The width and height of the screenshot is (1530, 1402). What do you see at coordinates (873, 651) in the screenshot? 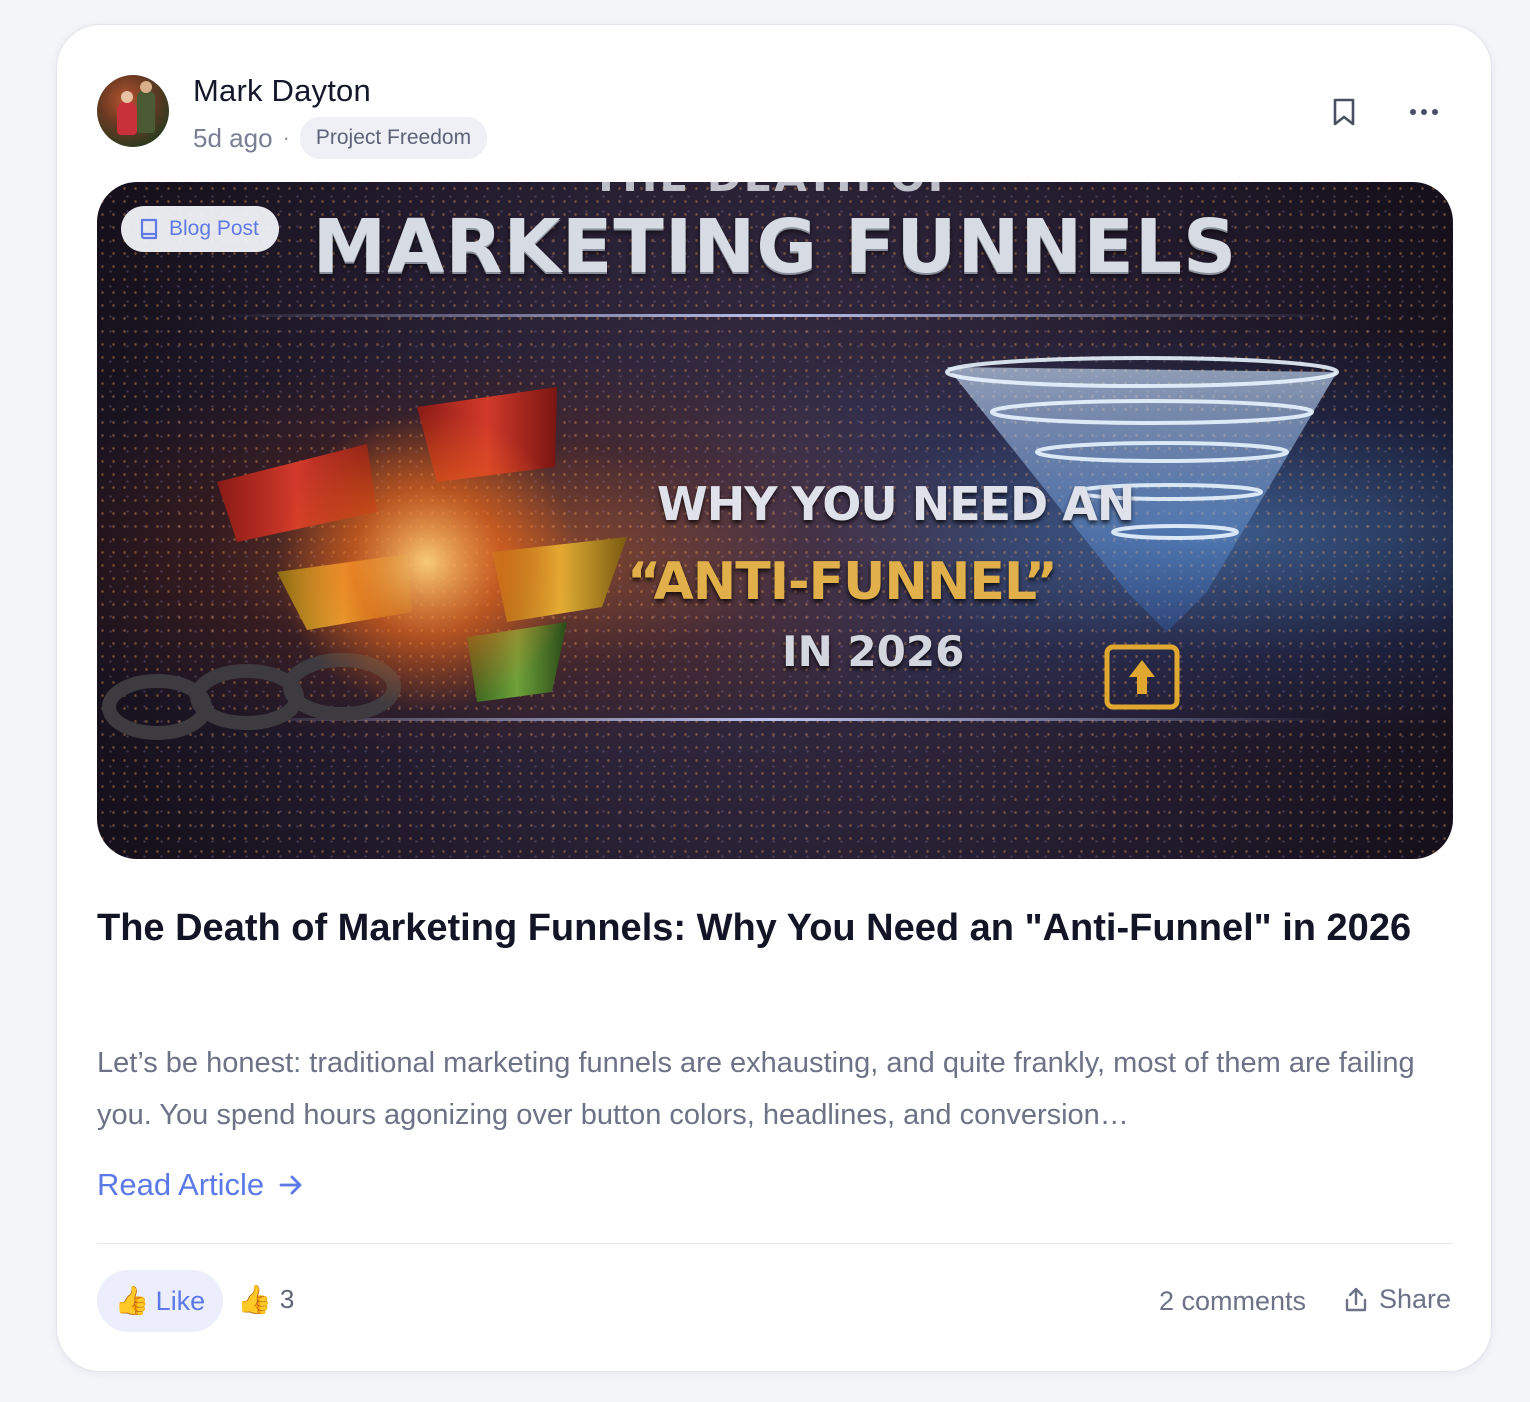
I see `cover-subtitle-line3: IN 2026` at bounding box center [873, 651].